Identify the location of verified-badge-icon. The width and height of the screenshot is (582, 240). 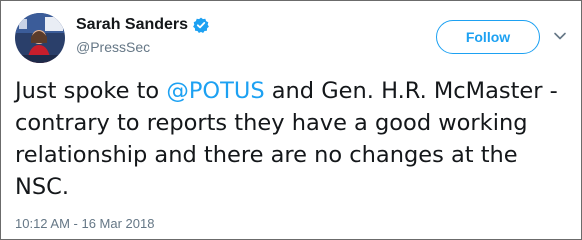
(201, 25).